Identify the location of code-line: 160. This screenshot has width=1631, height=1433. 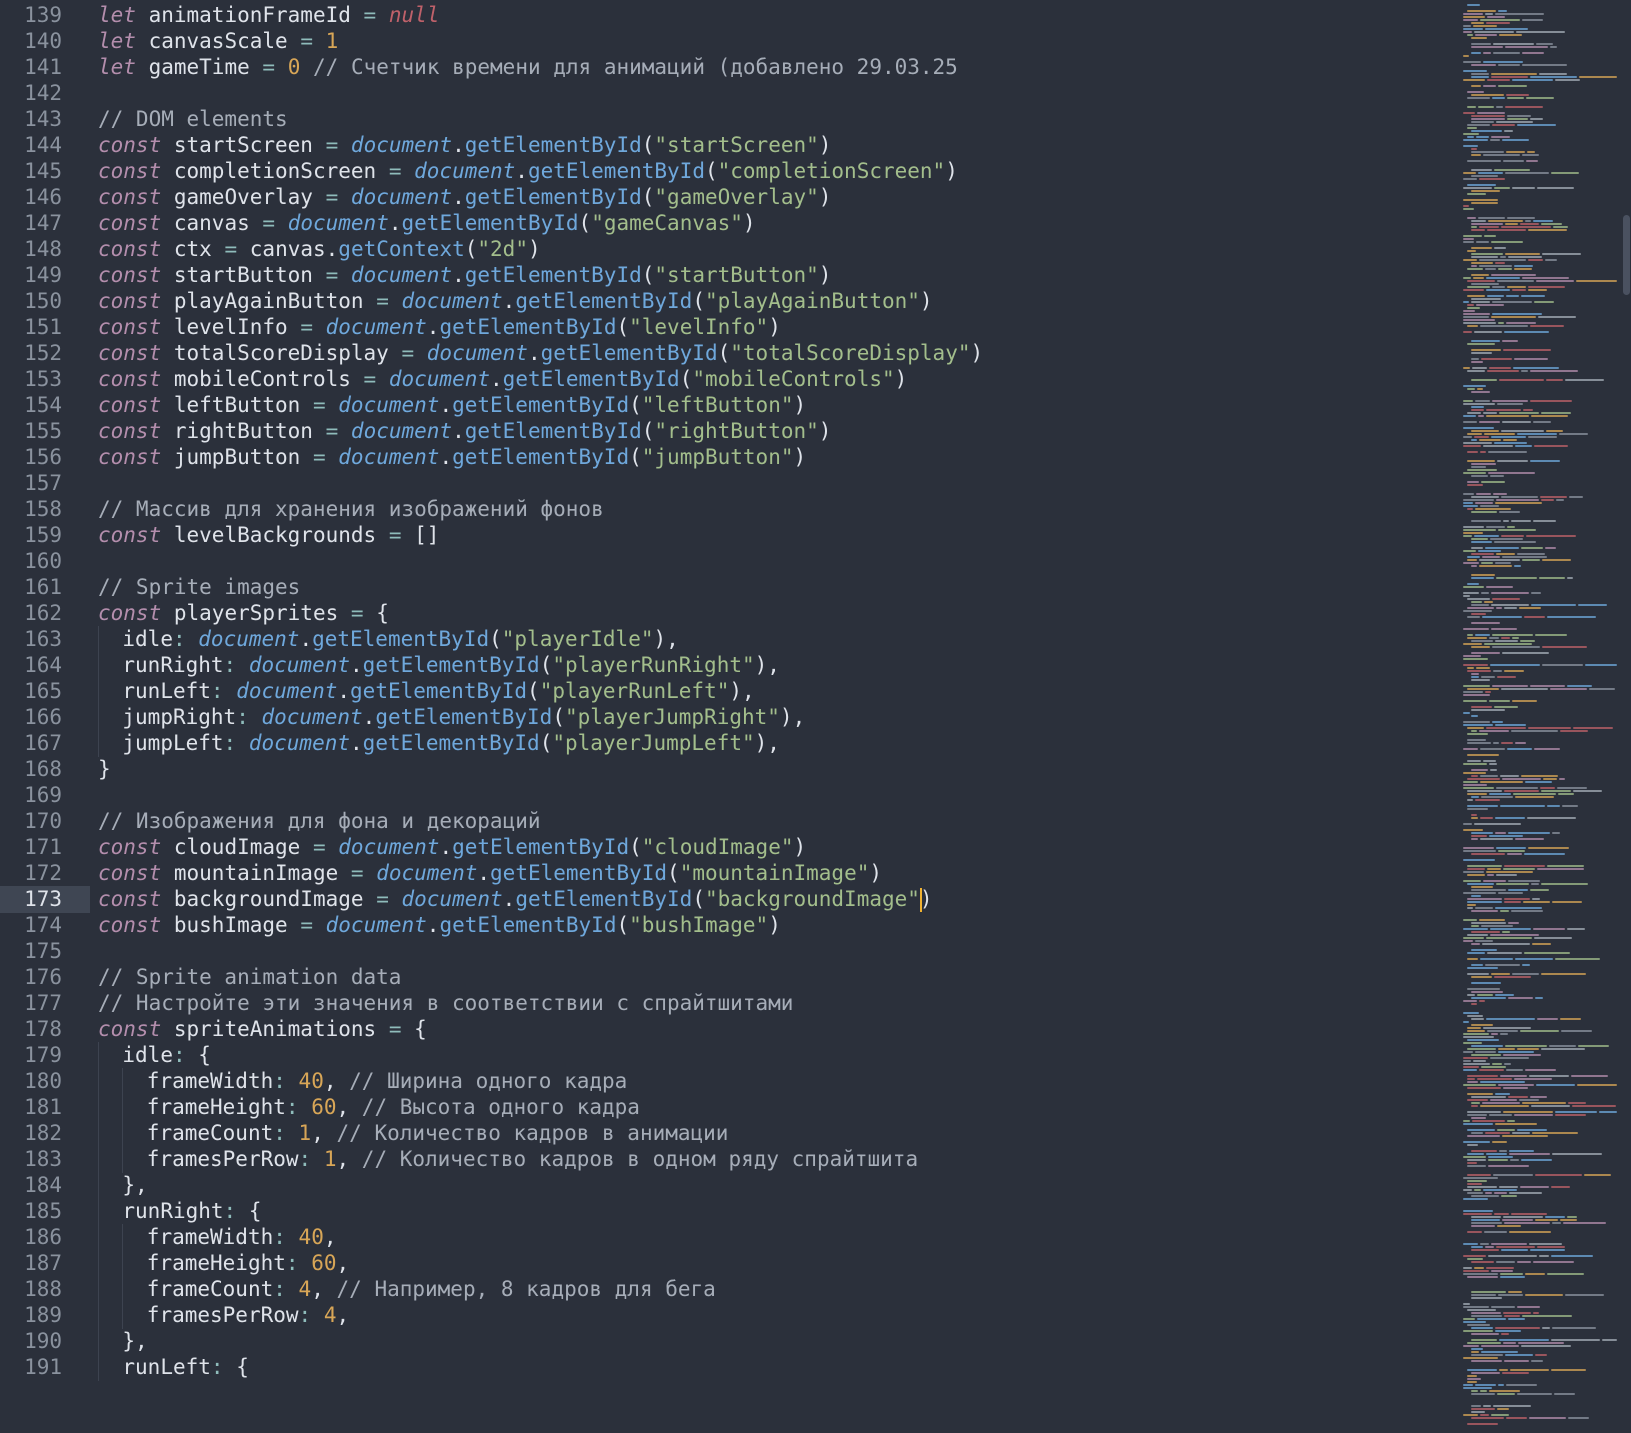
(730, 561).